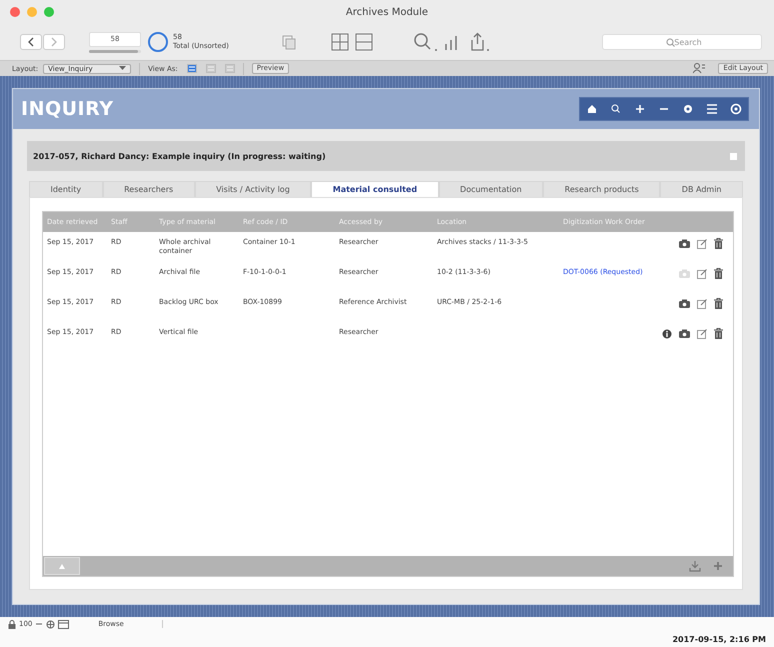  What do you see at coordinates (15, 12) in the screenshot?
I see `close-button` at bounding box center [15, 12].